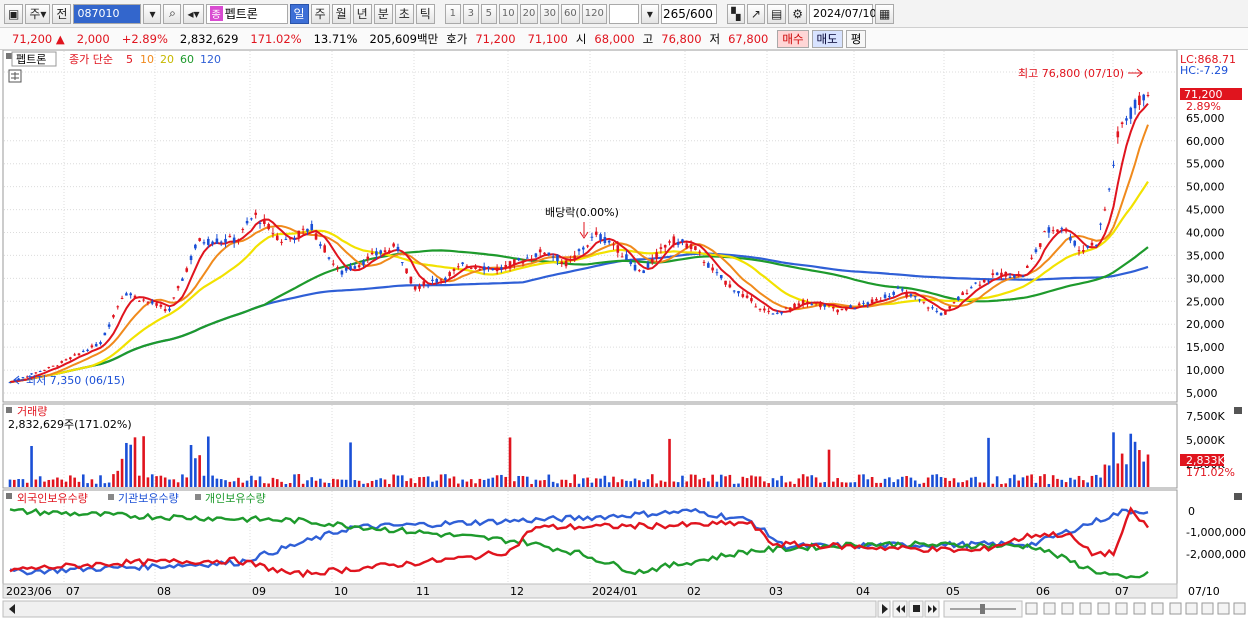  Describe the element at coordinates (383, 13) in the screenshot. I see `period-minute: 분` at that location.